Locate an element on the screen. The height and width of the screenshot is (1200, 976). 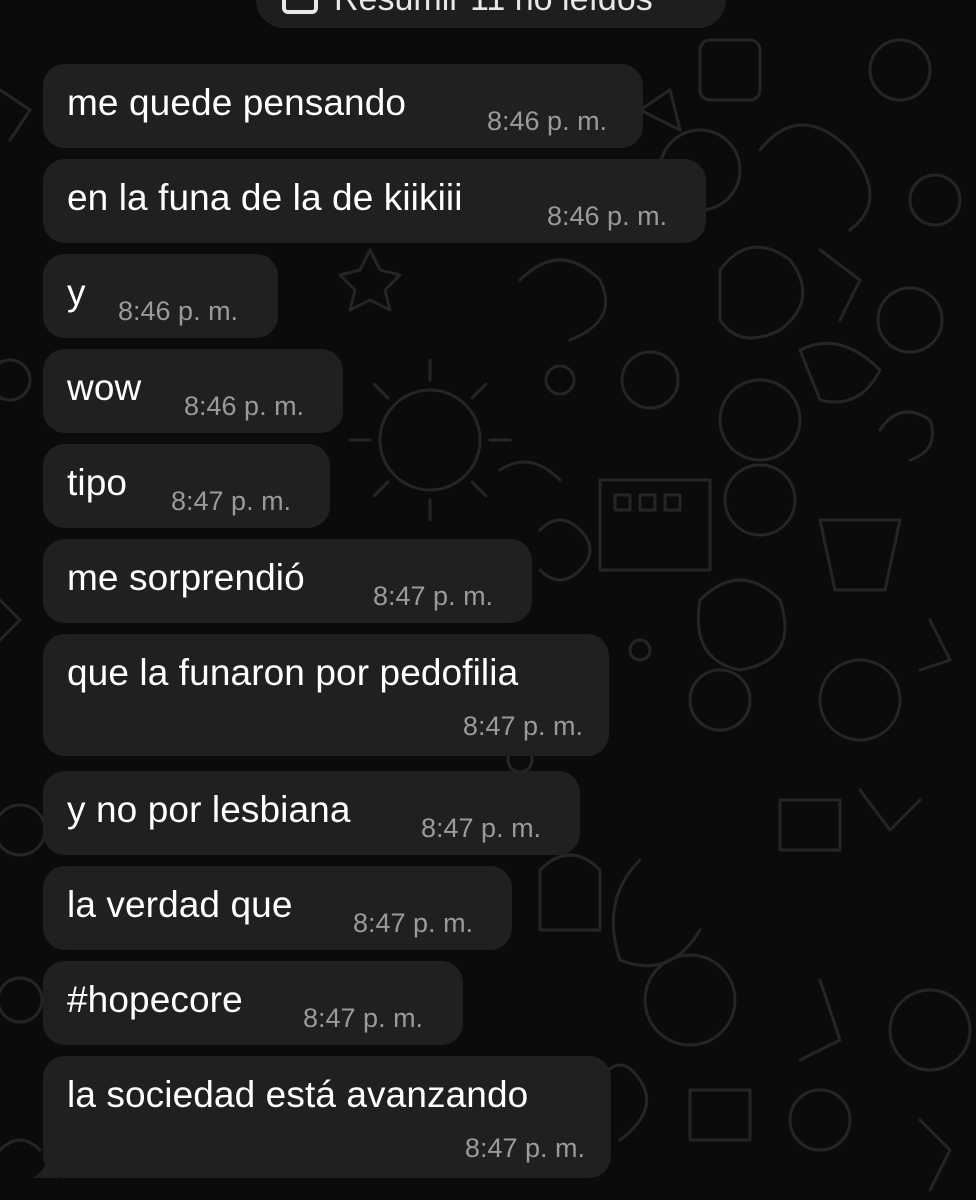
message-text: la sociedad está avanzando is located at coordinates (298, 1094).